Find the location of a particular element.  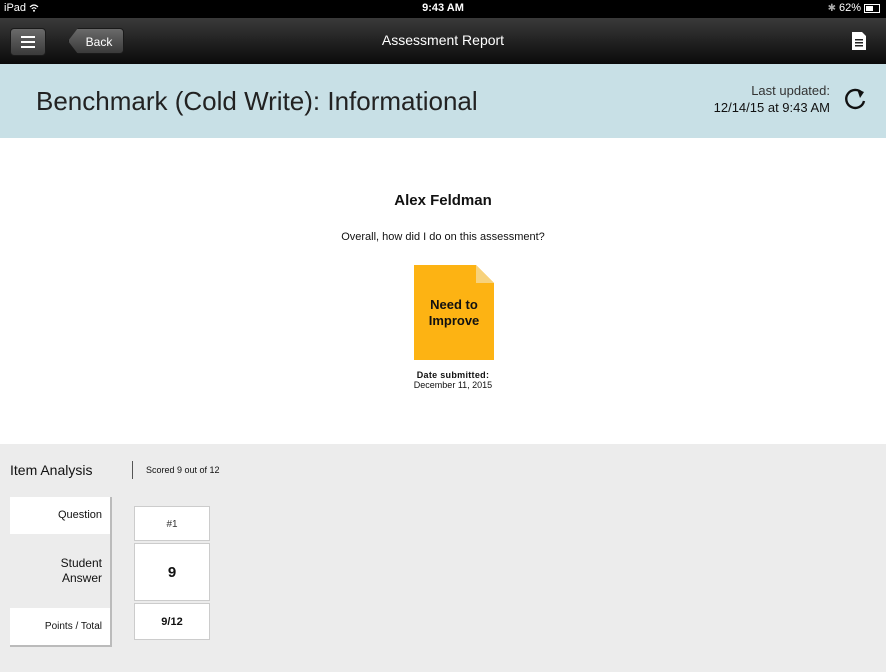

points-cell: 9/12 is located at coordinates (172, 621).